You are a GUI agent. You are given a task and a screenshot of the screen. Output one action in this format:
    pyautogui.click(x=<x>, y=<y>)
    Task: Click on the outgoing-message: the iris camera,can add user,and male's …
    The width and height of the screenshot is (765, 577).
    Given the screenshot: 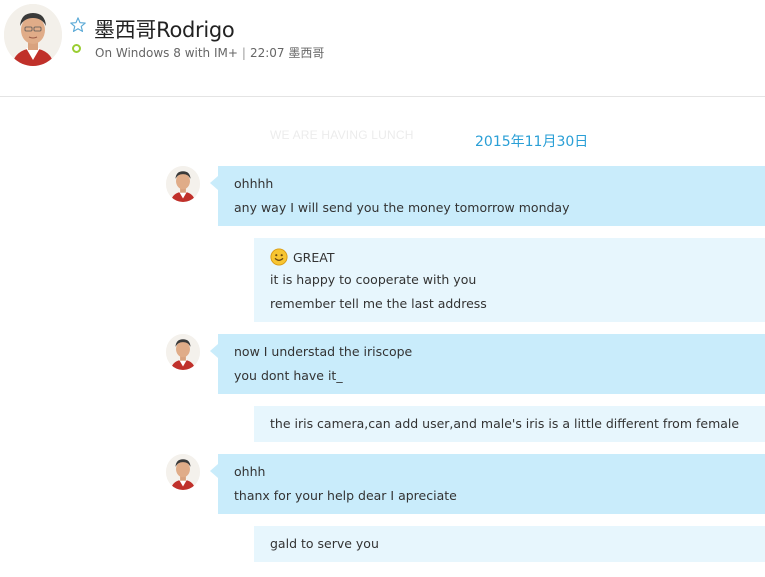 What is the action you would take?
    pyautogui.click(x=509, y=424)
    